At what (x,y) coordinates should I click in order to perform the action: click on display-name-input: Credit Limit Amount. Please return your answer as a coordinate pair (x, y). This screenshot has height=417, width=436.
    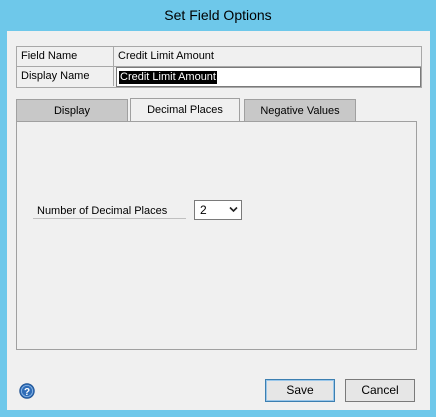
    Looking at the image, I should click on (268, 77).